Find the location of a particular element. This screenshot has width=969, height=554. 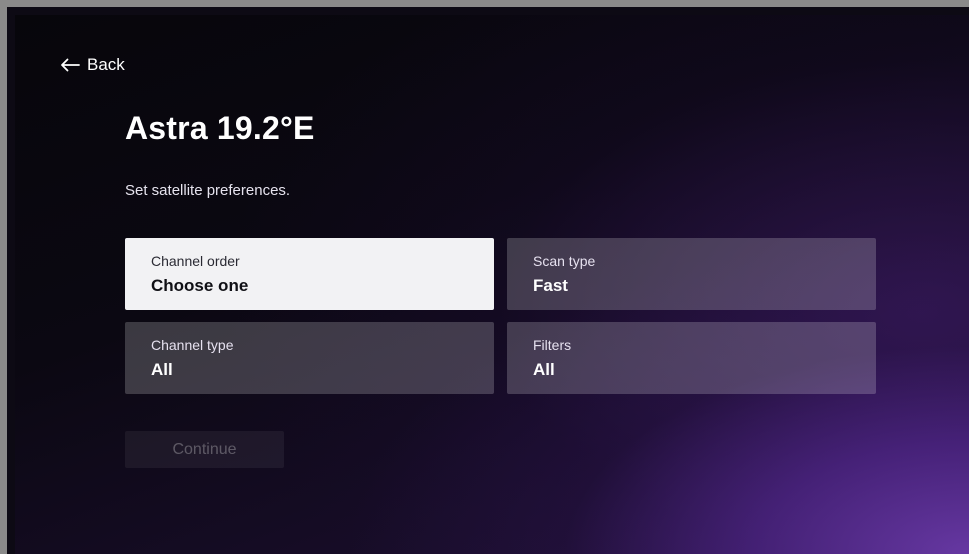

filters-label: Filters is located at coordinates (552, 345).